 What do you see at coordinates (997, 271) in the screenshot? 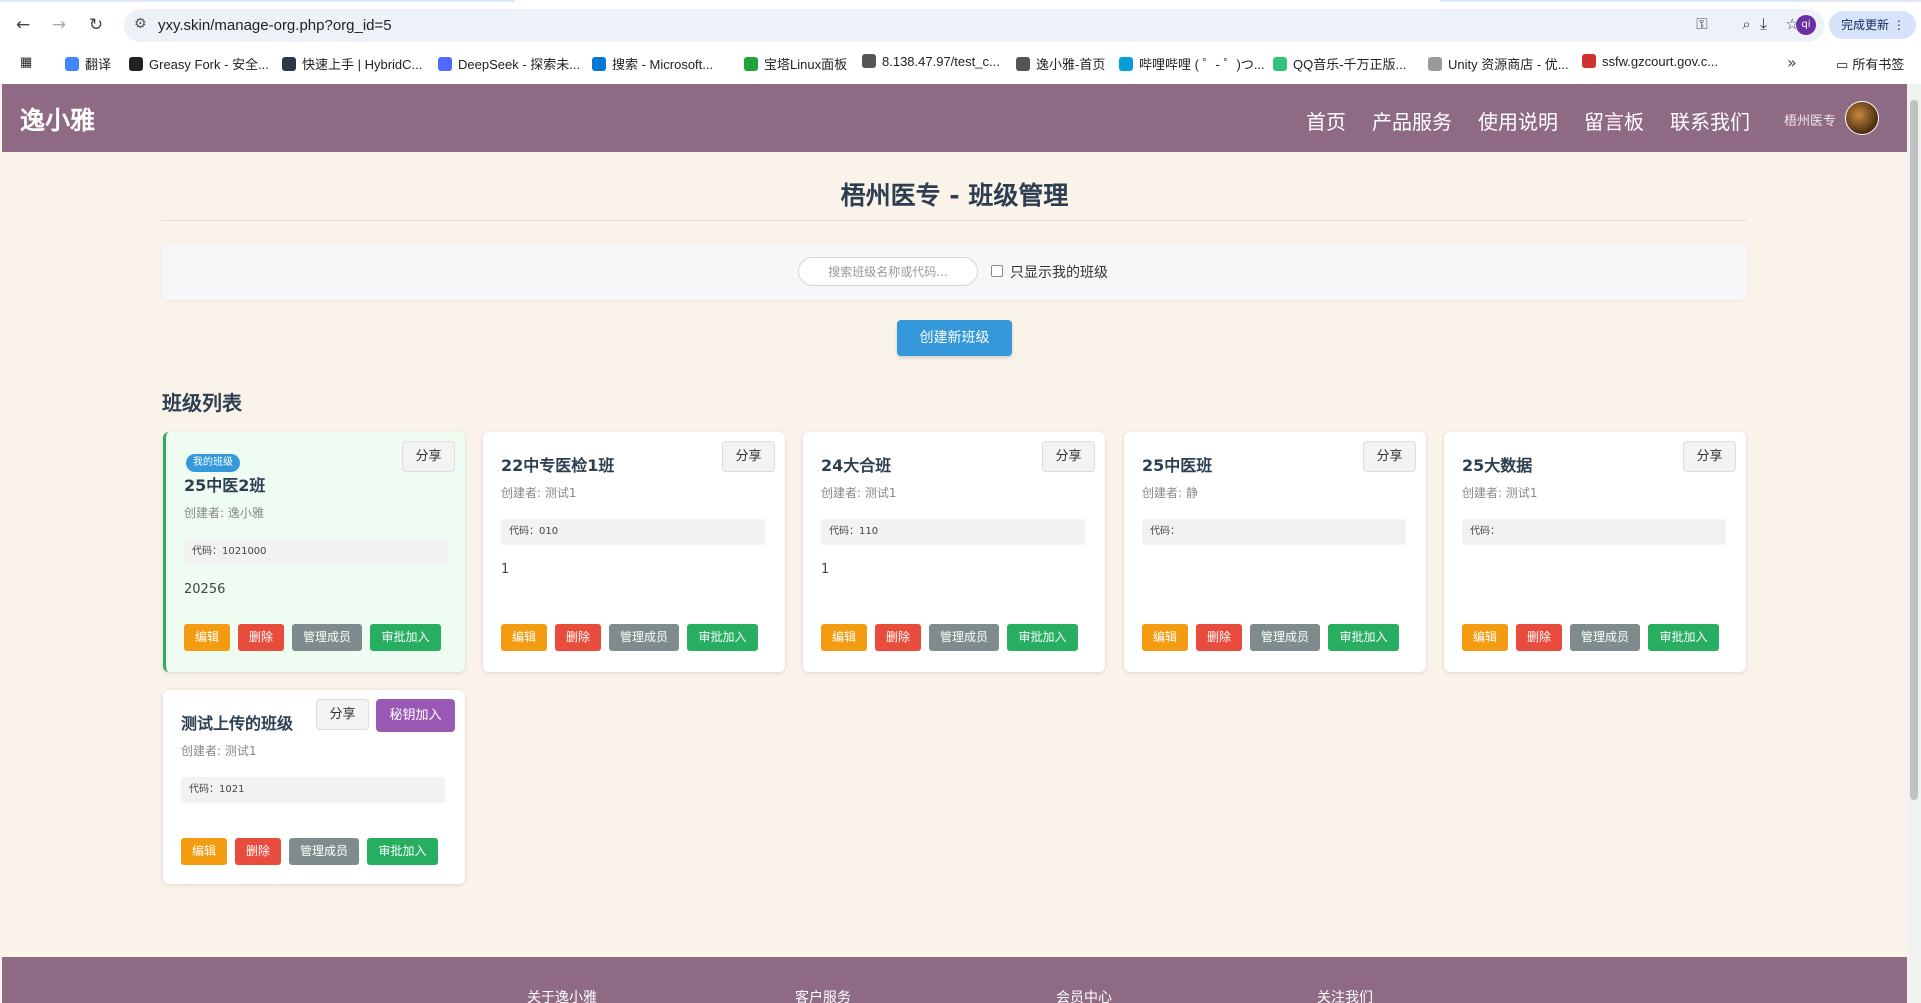
I see `my-classes-checkbox` at bounding box center [997, 271].